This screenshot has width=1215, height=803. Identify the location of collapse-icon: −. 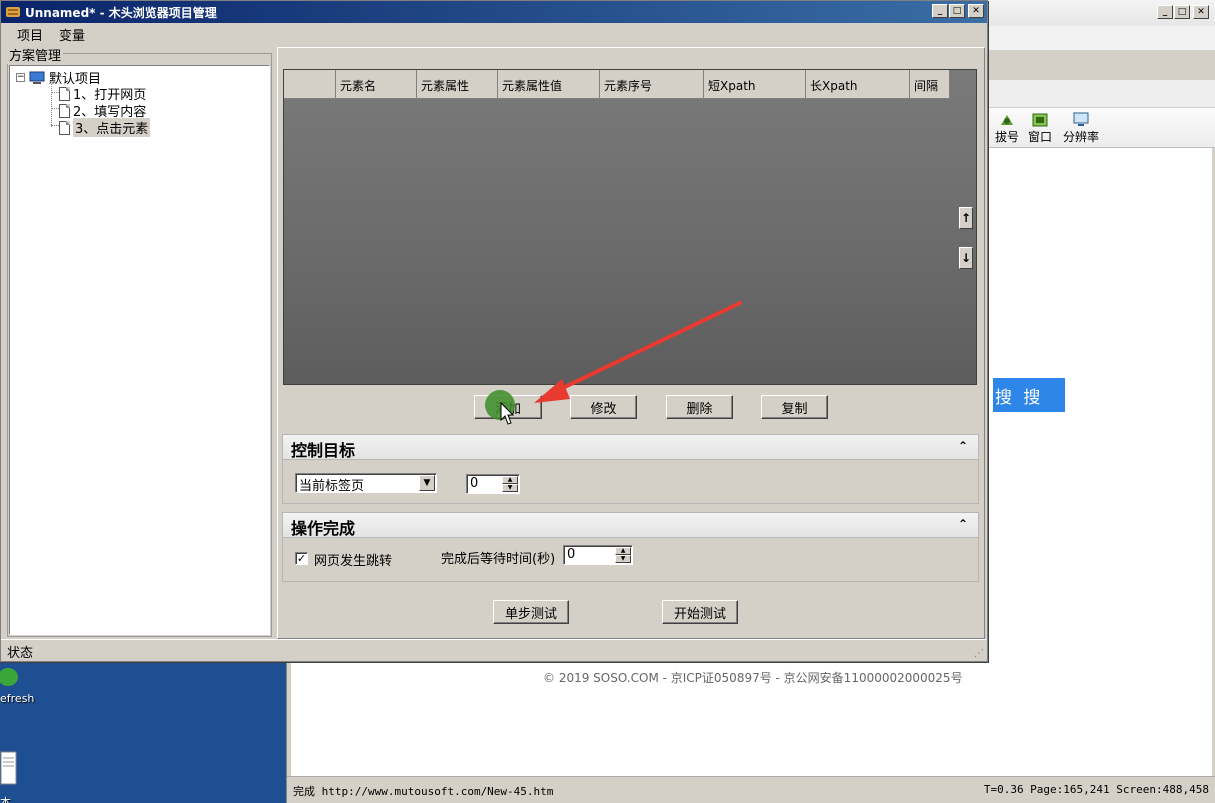
(20, 77).